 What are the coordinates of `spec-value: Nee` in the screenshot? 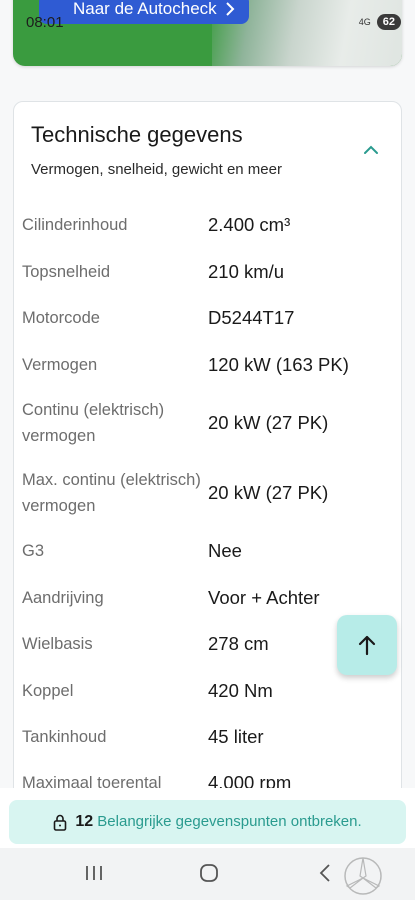 It's located at (225, 550).